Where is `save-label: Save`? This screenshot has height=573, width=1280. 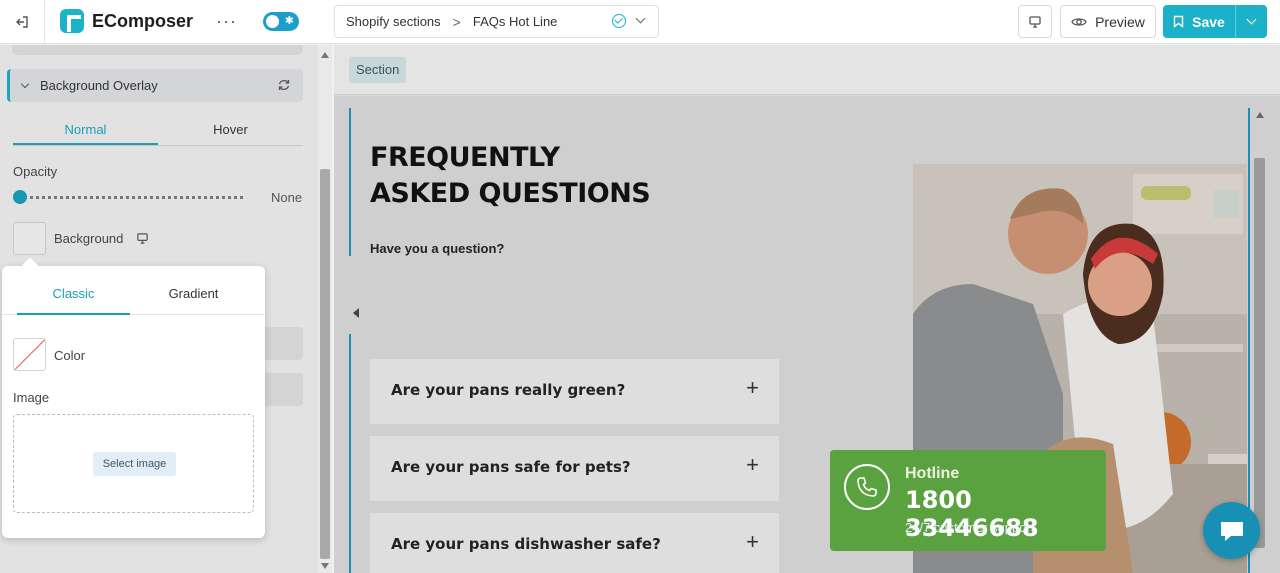
save-label: Save is located at coordinates (1208, 21).